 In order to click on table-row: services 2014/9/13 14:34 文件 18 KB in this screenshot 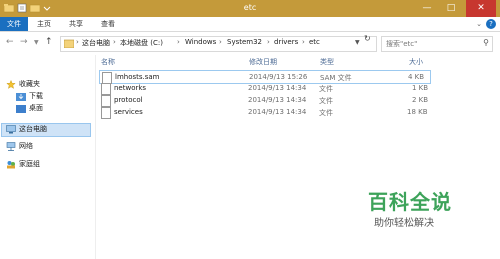, I will do `click(264, 112)`.